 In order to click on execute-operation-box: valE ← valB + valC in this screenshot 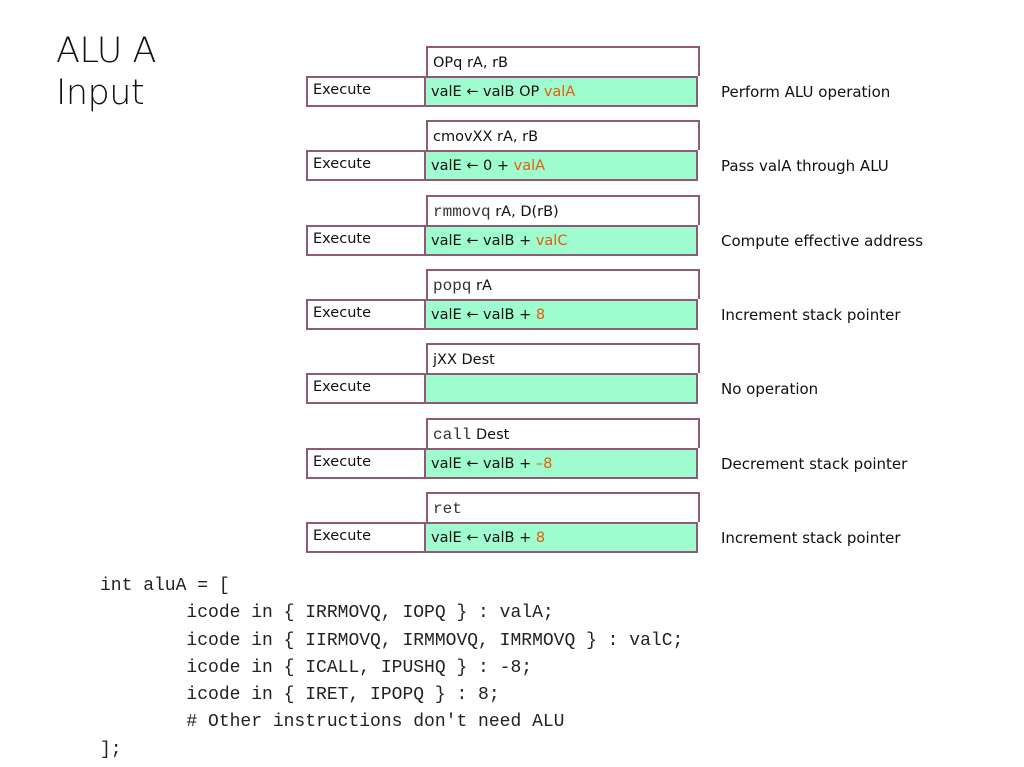, I will do `click(562, 240)`.